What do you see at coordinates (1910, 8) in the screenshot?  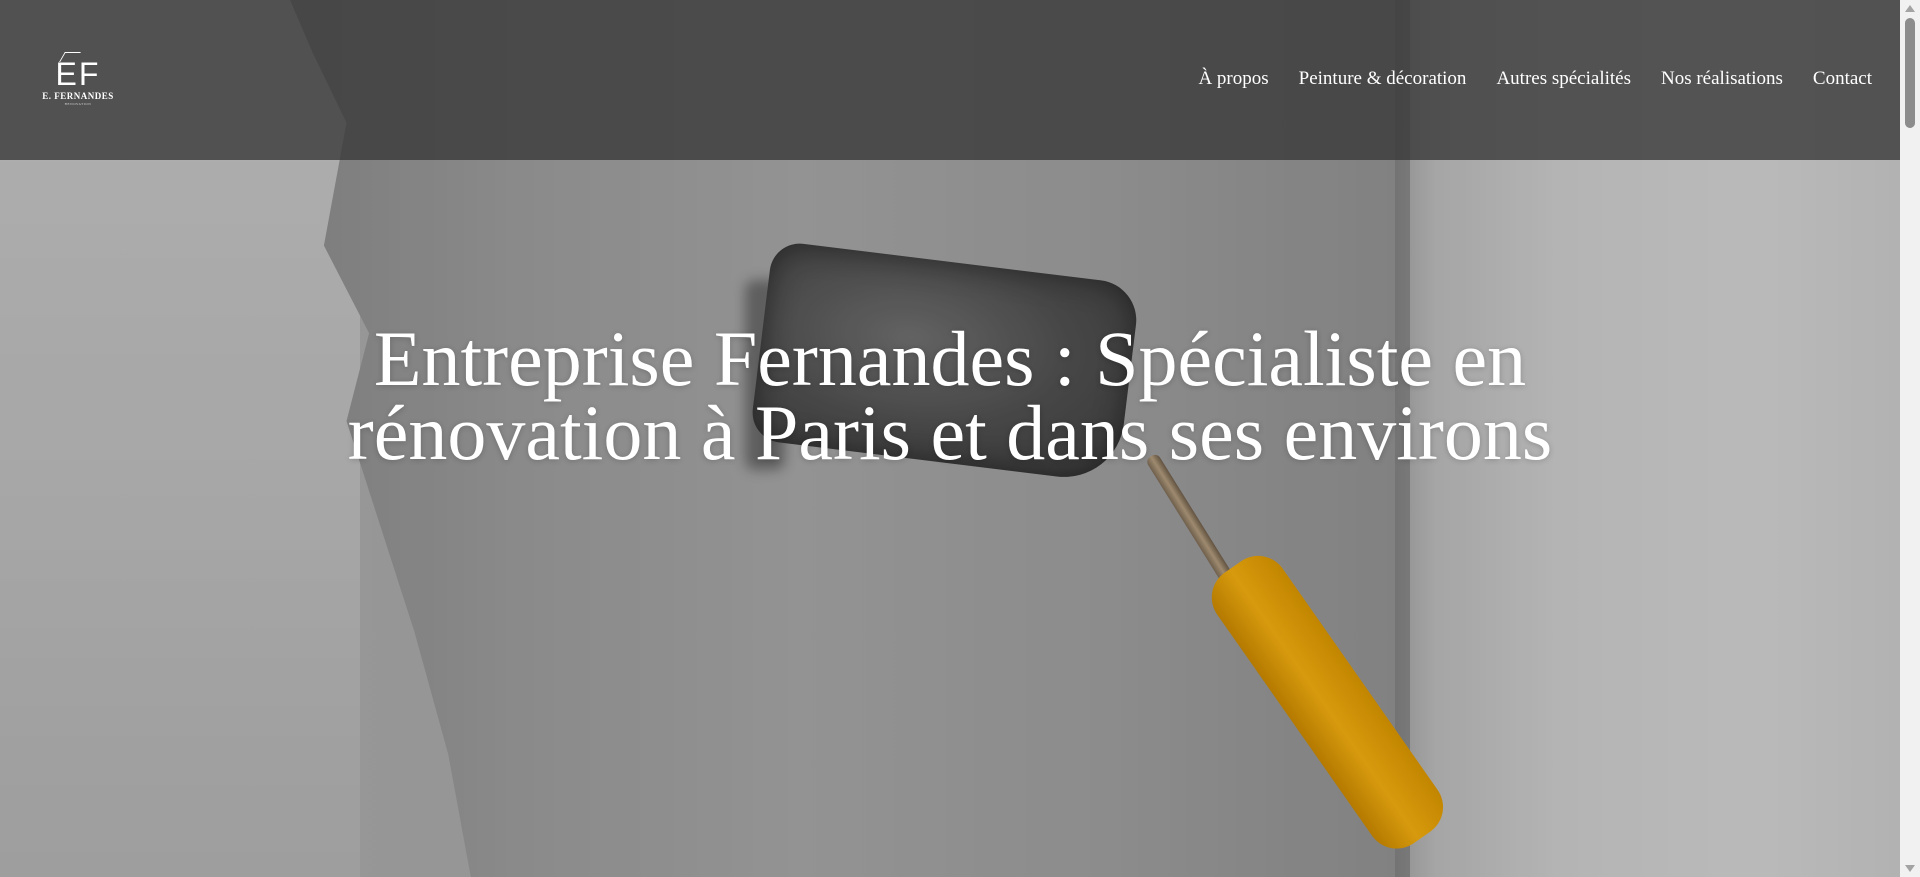 I see `scroll-up-arrow-icon` at bounding box center [1910, 8].